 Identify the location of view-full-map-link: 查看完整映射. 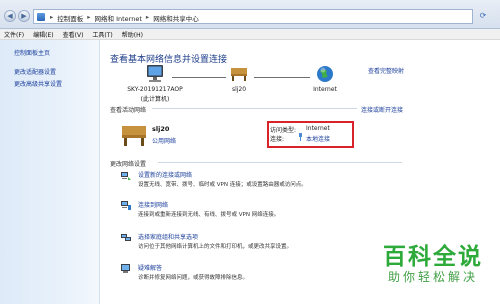
(386, 70).